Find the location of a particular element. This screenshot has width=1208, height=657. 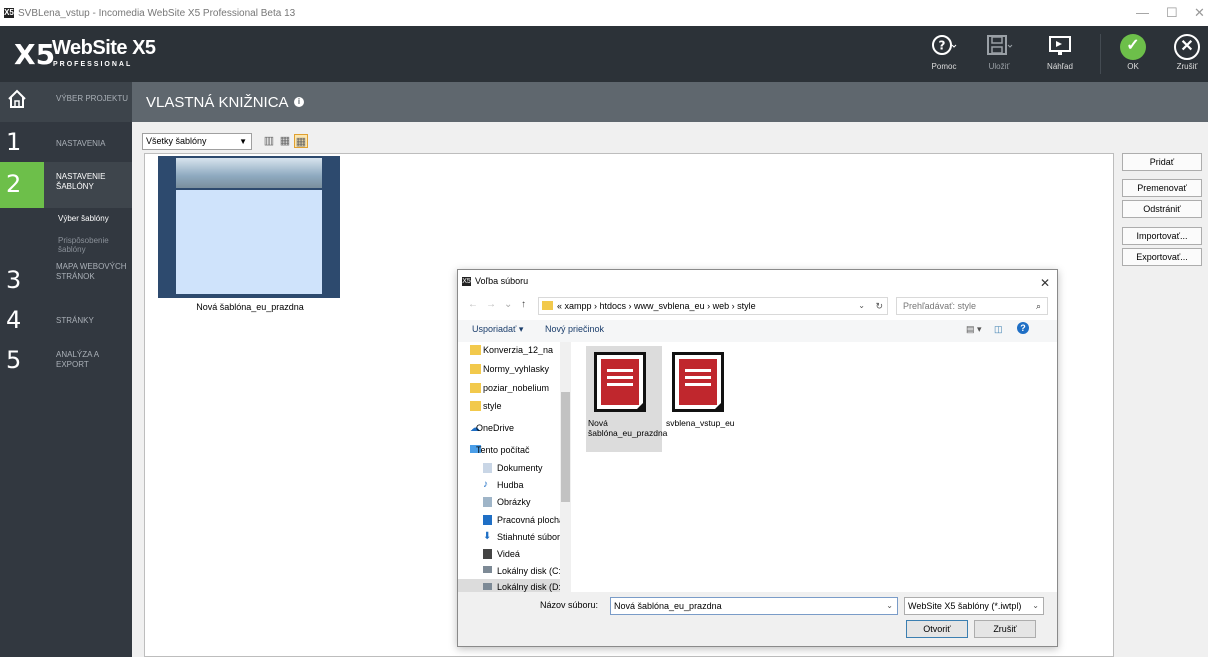

music-icon: ♪ is located at coordinates (485, 484).